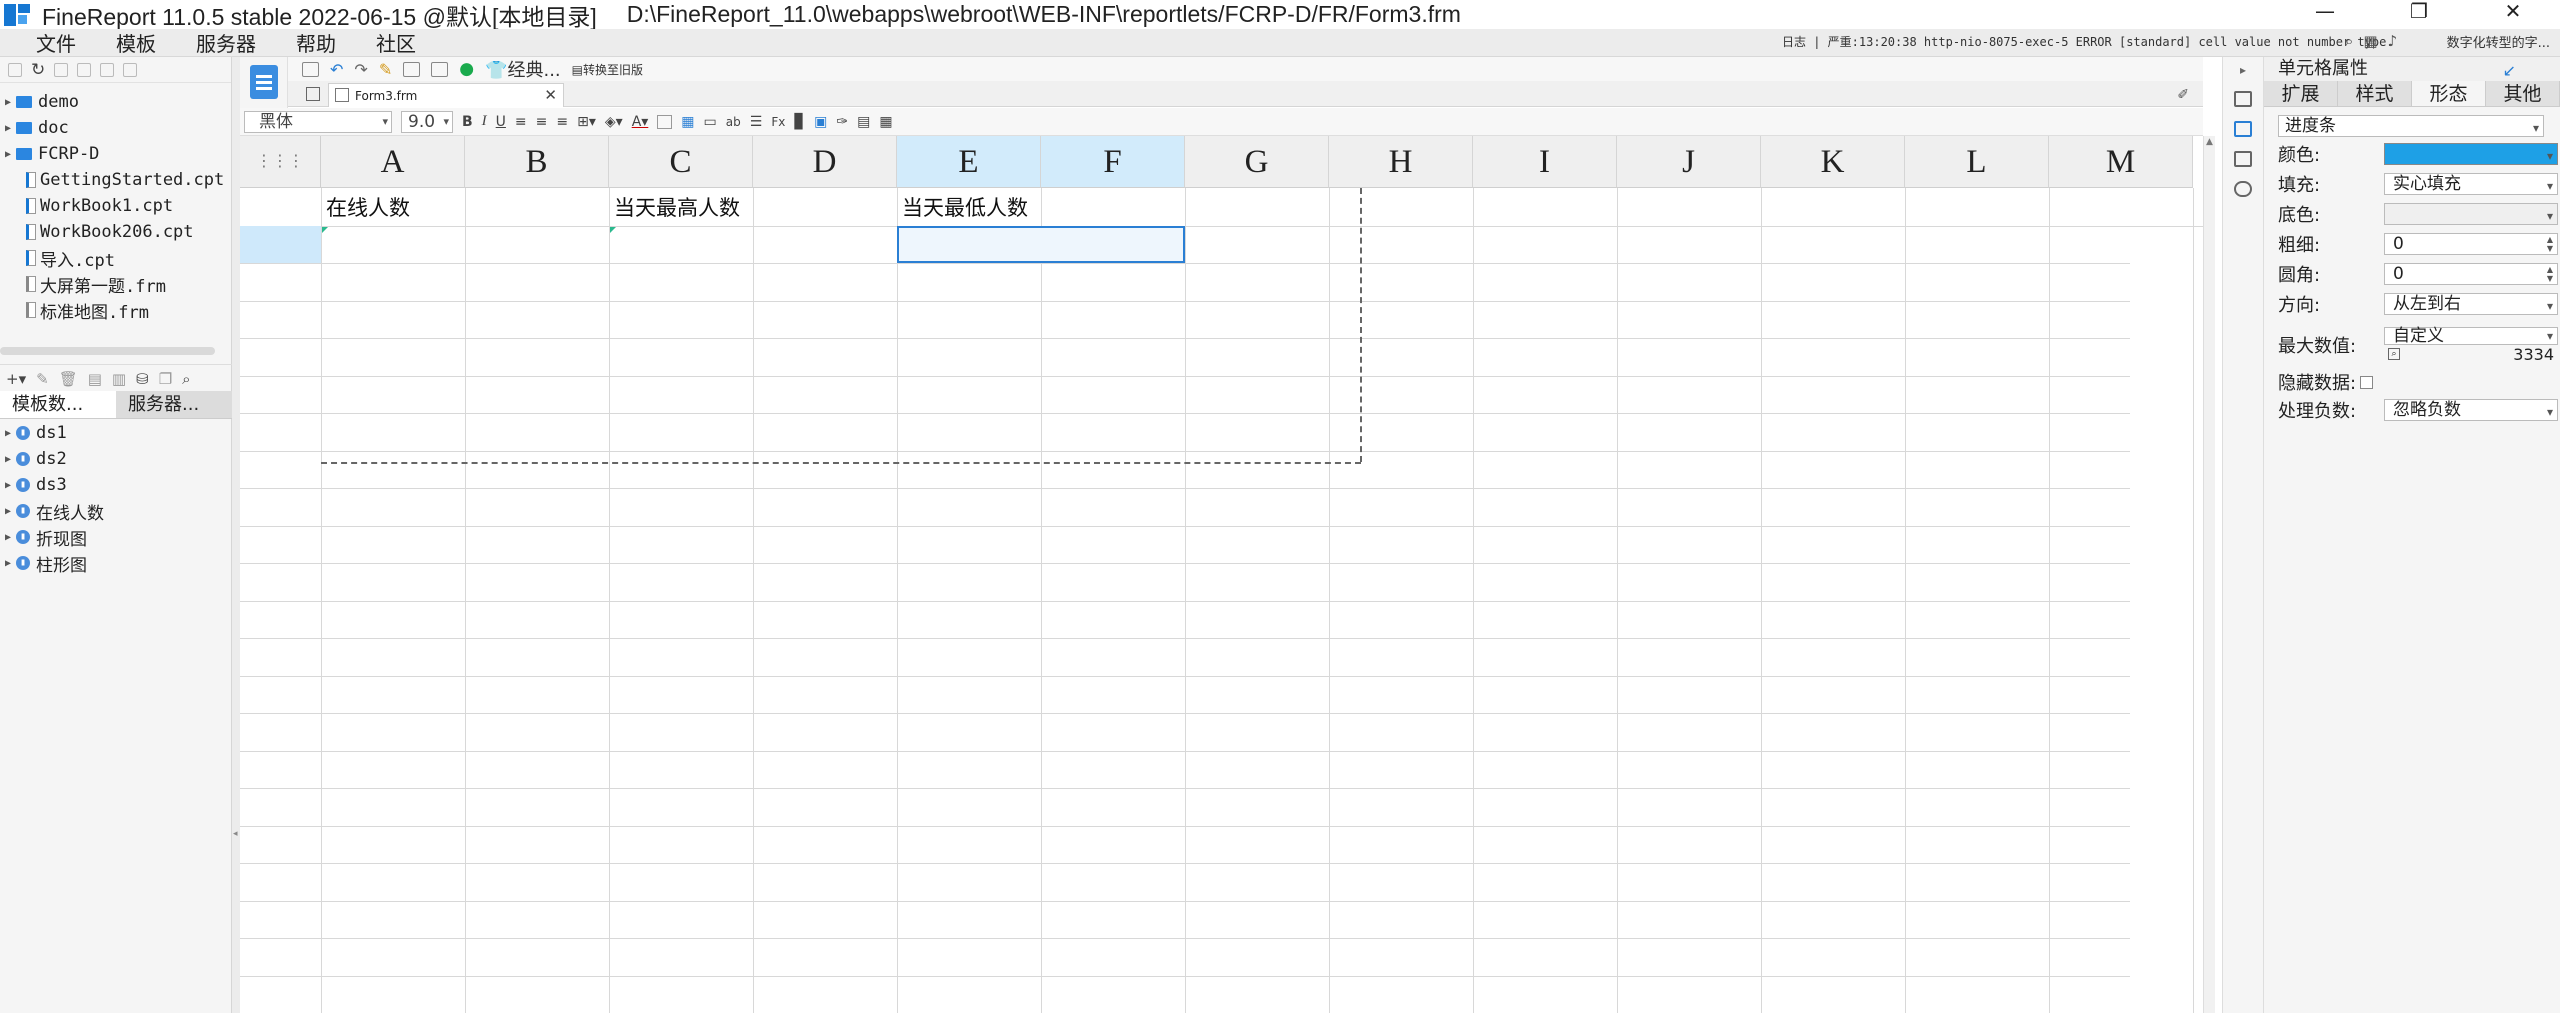 The height and width of the screenshot is (1013, 2560). Describe the element at coordinates (2394, 354) in the screenshot. I see `formula-edit-icon: ⌕` at that location.